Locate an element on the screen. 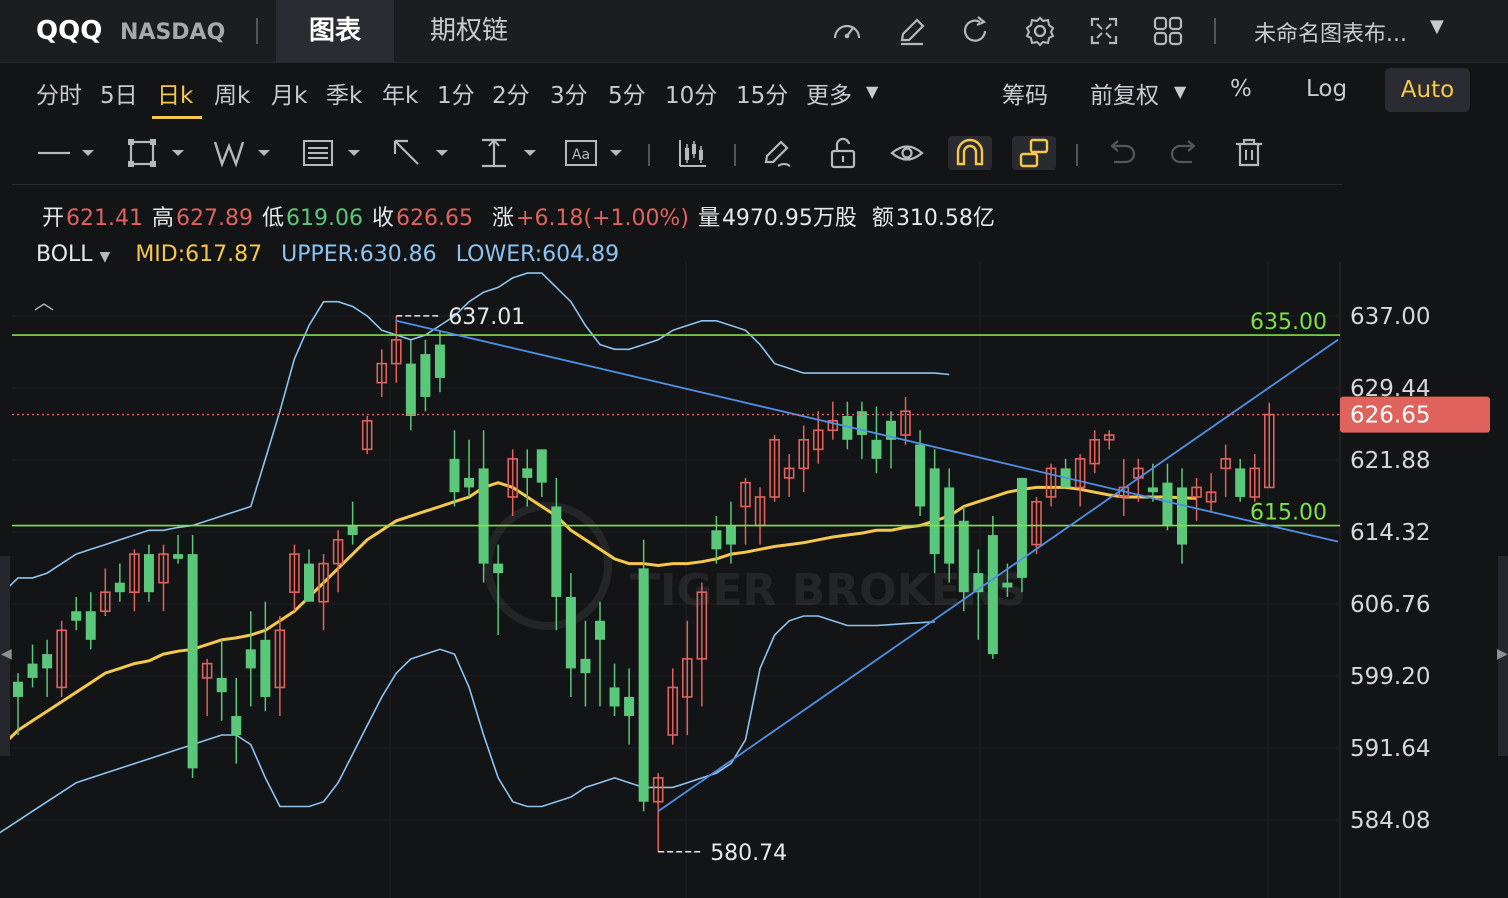  period-10min: 10分 is located at coordinates (691, 93).